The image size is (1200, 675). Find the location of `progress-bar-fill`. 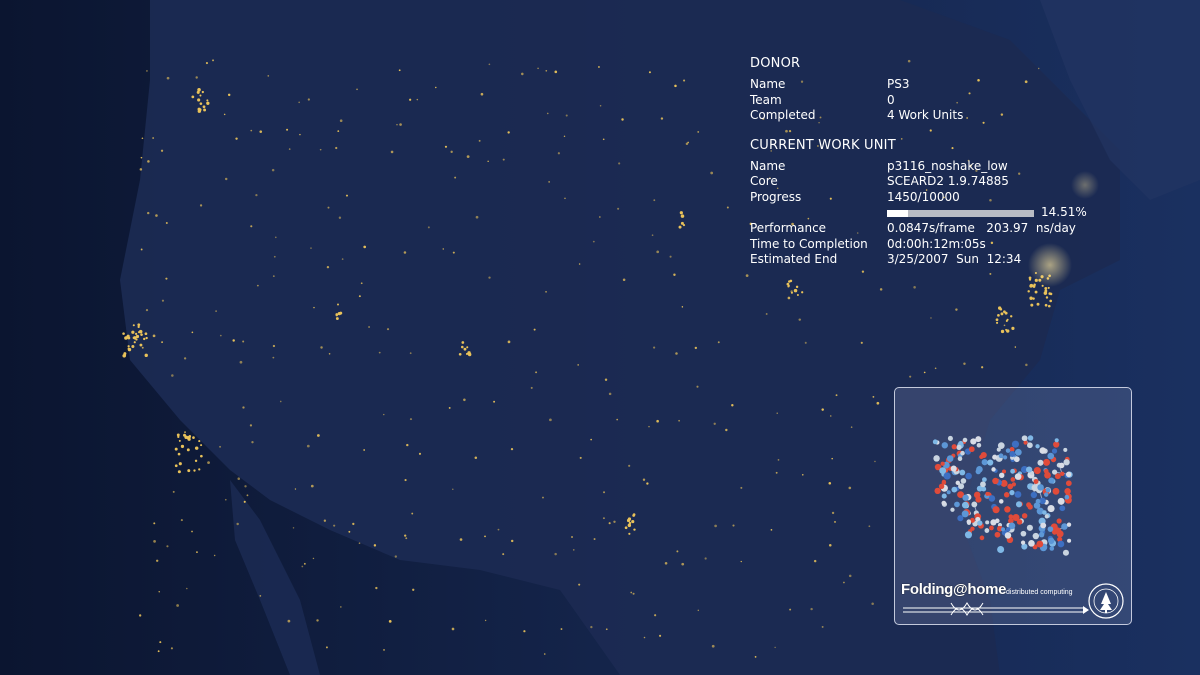

progress-bar-fill is located at coordinates (898, 213).